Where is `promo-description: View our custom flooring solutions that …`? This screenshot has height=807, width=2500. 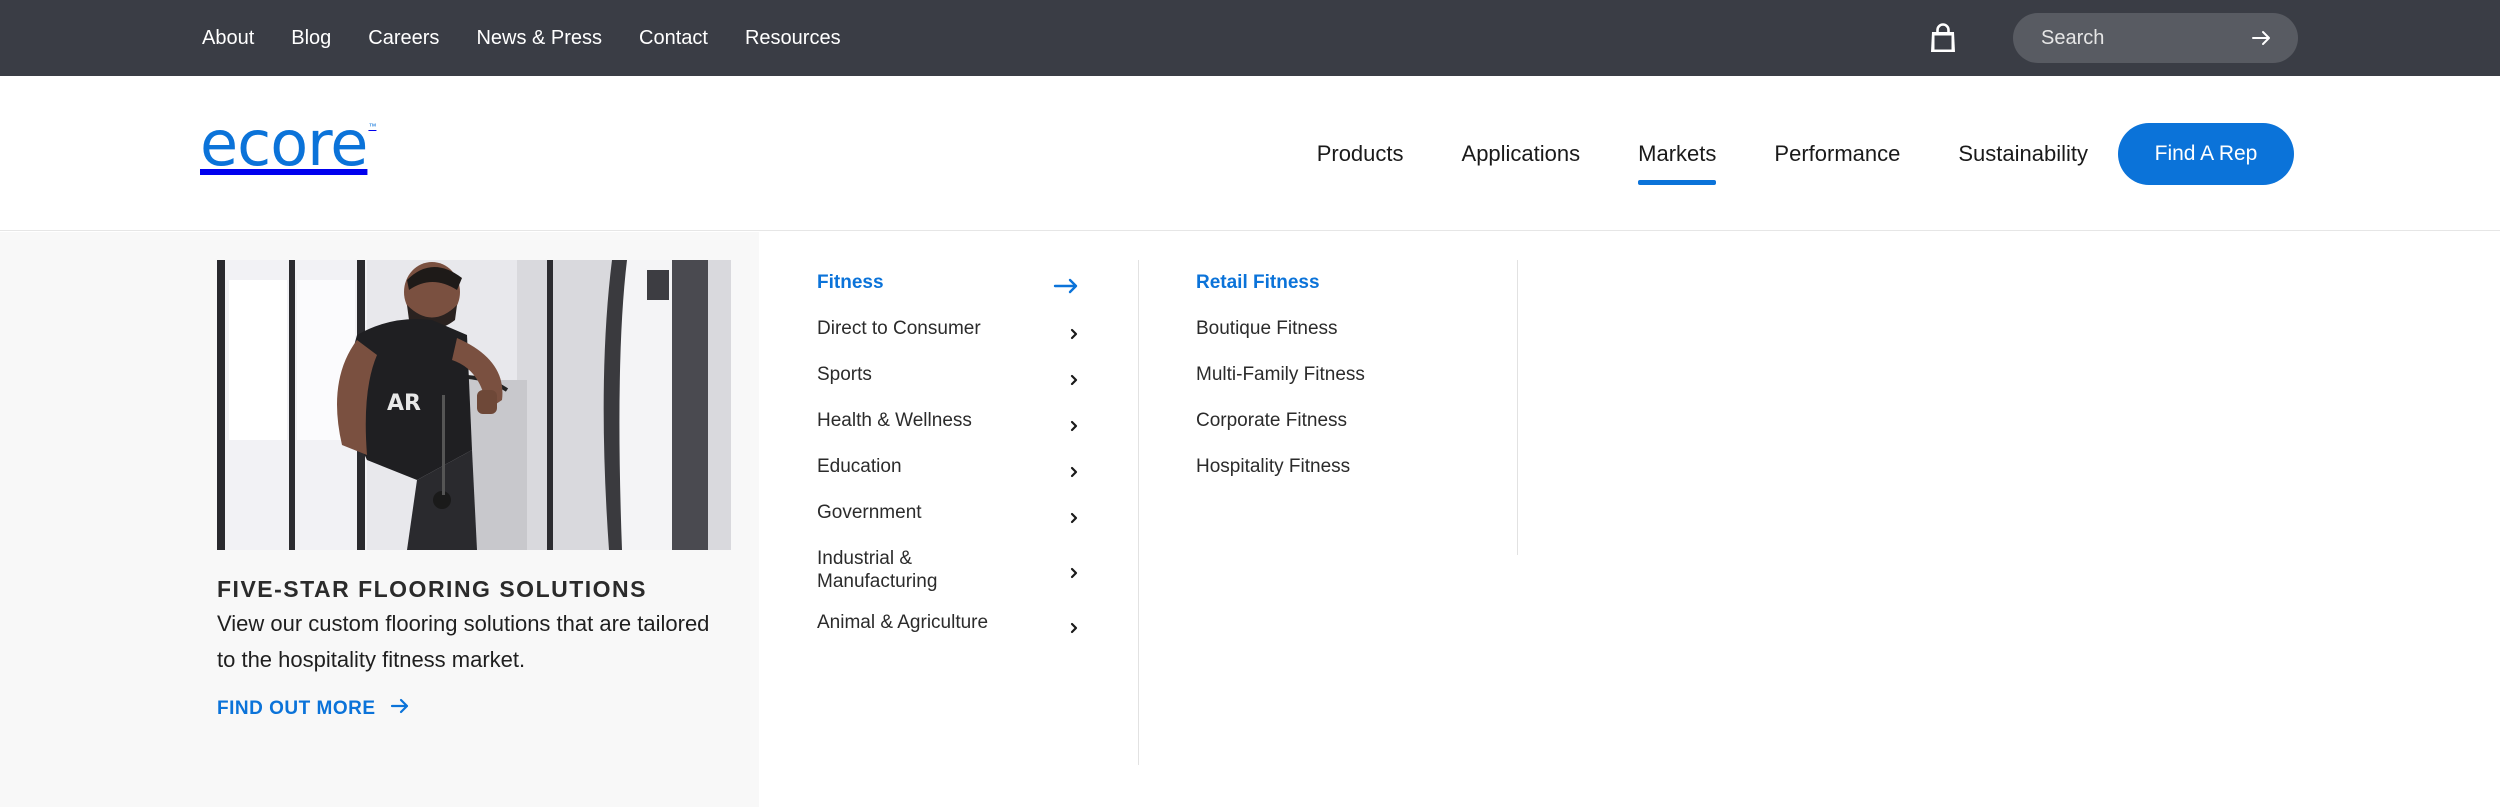 promo-description: View our custom flooring solutions that … is located at coordinates (463, 641).